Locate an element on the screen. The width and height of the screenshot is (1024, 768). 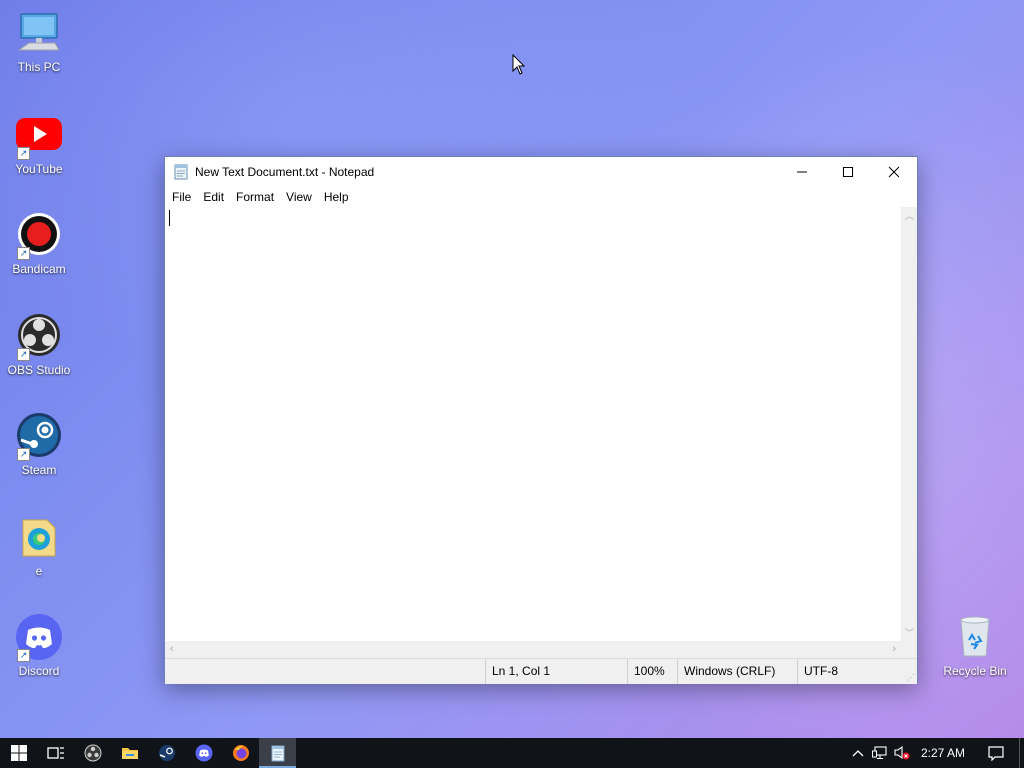
desktop-icon-youtube: ↗ YouTube is located at coordinates (39, 144).